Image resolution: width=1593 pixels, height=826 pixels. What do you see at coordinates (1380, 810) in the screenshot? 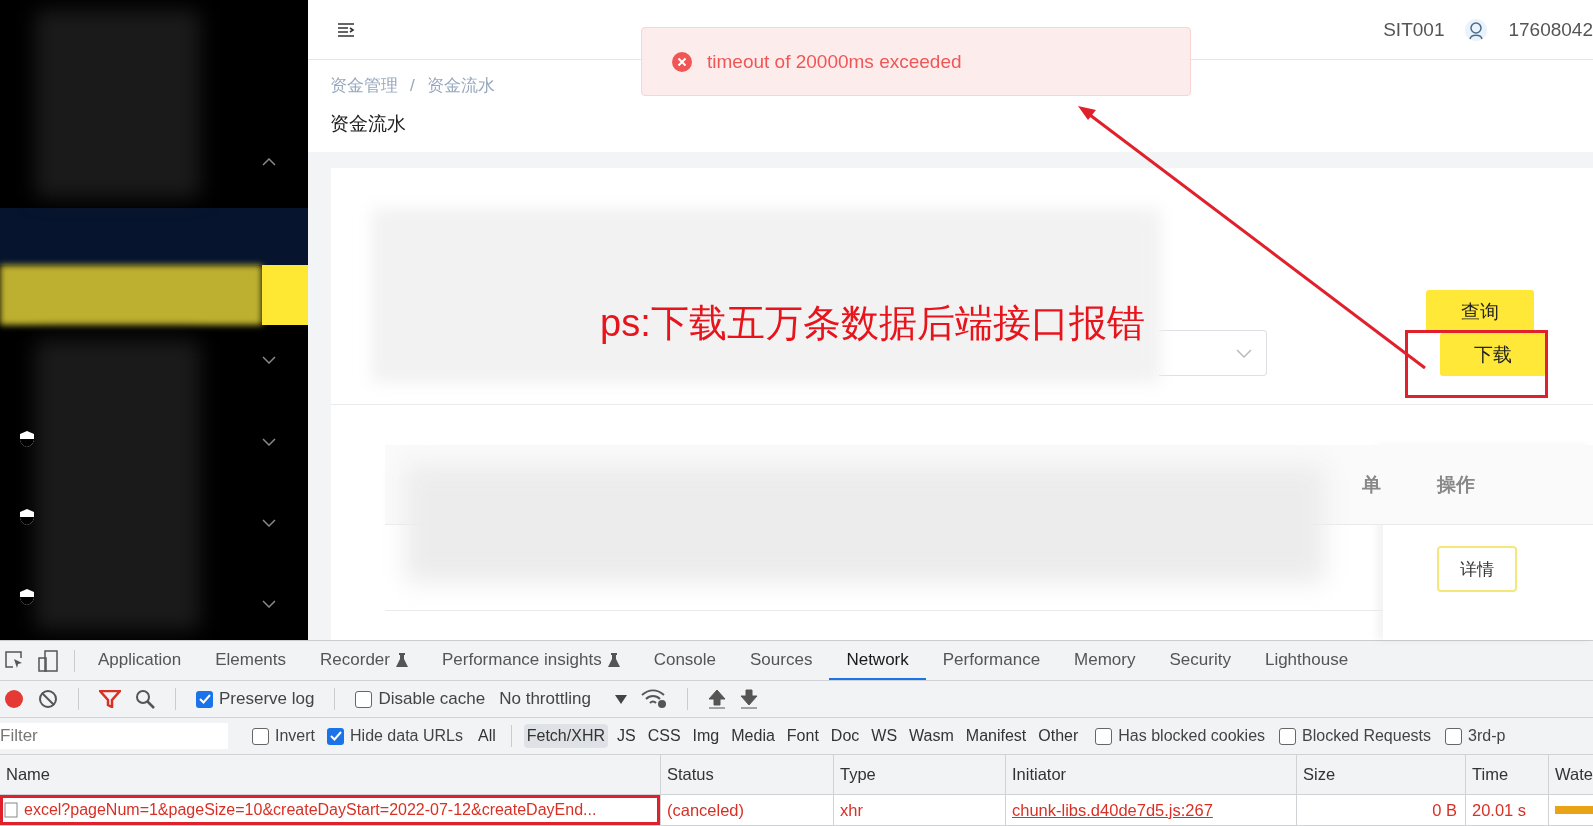
I see `table-cell: 0 B` at bounding box center [1380, 810].